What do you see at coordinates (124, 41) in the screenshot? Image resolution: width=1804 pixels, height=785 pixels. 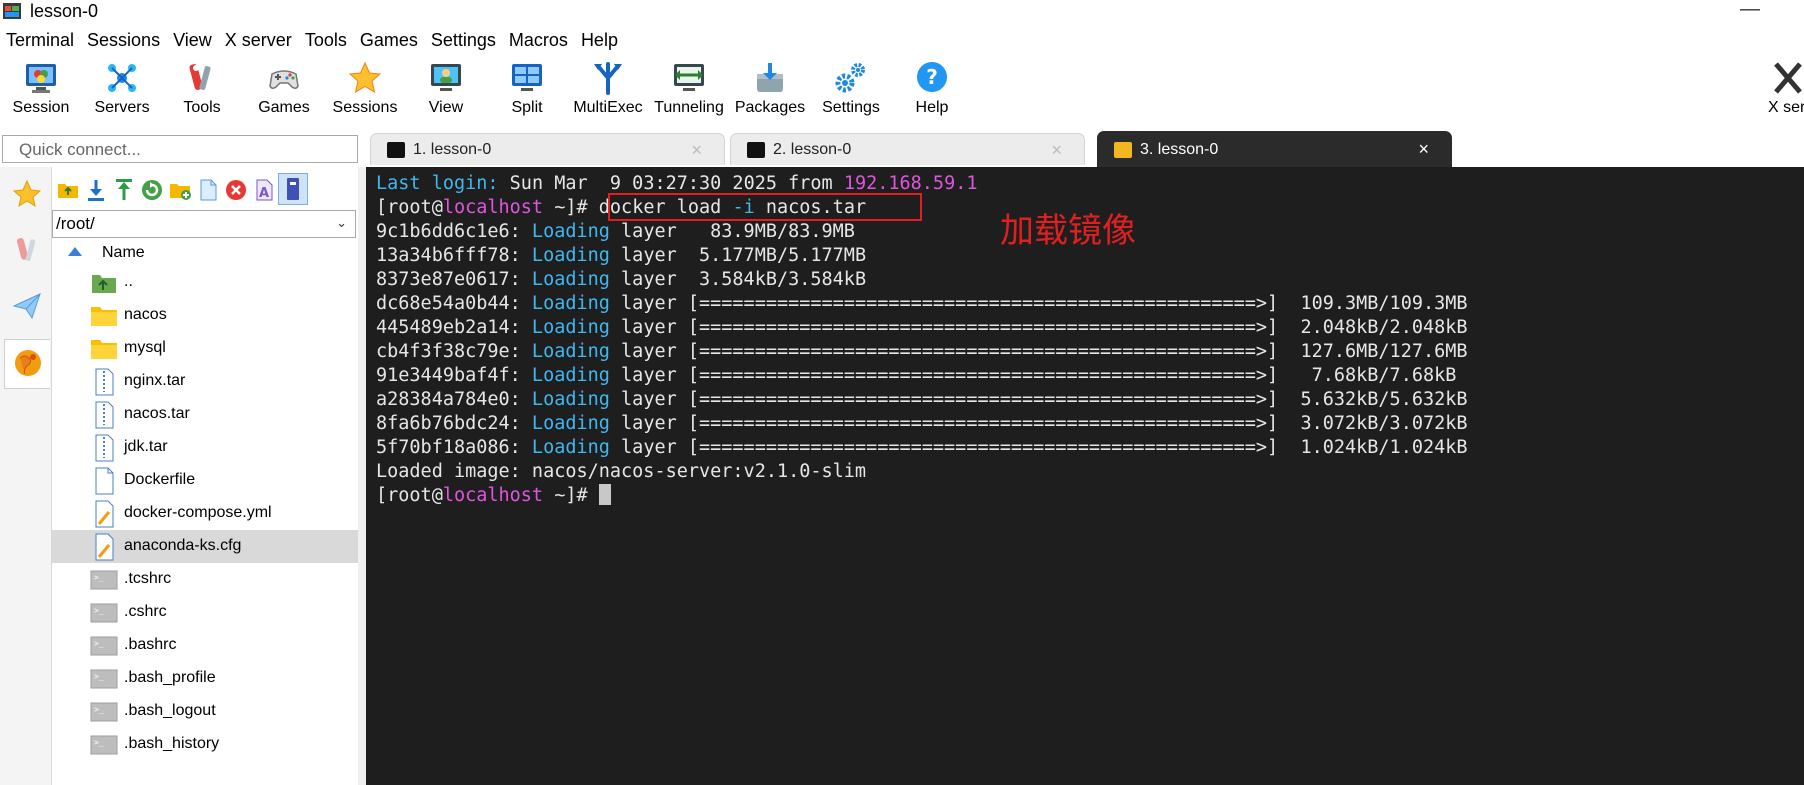 I see `menu-sessions: Sessions` at bounding box center [124, 41].